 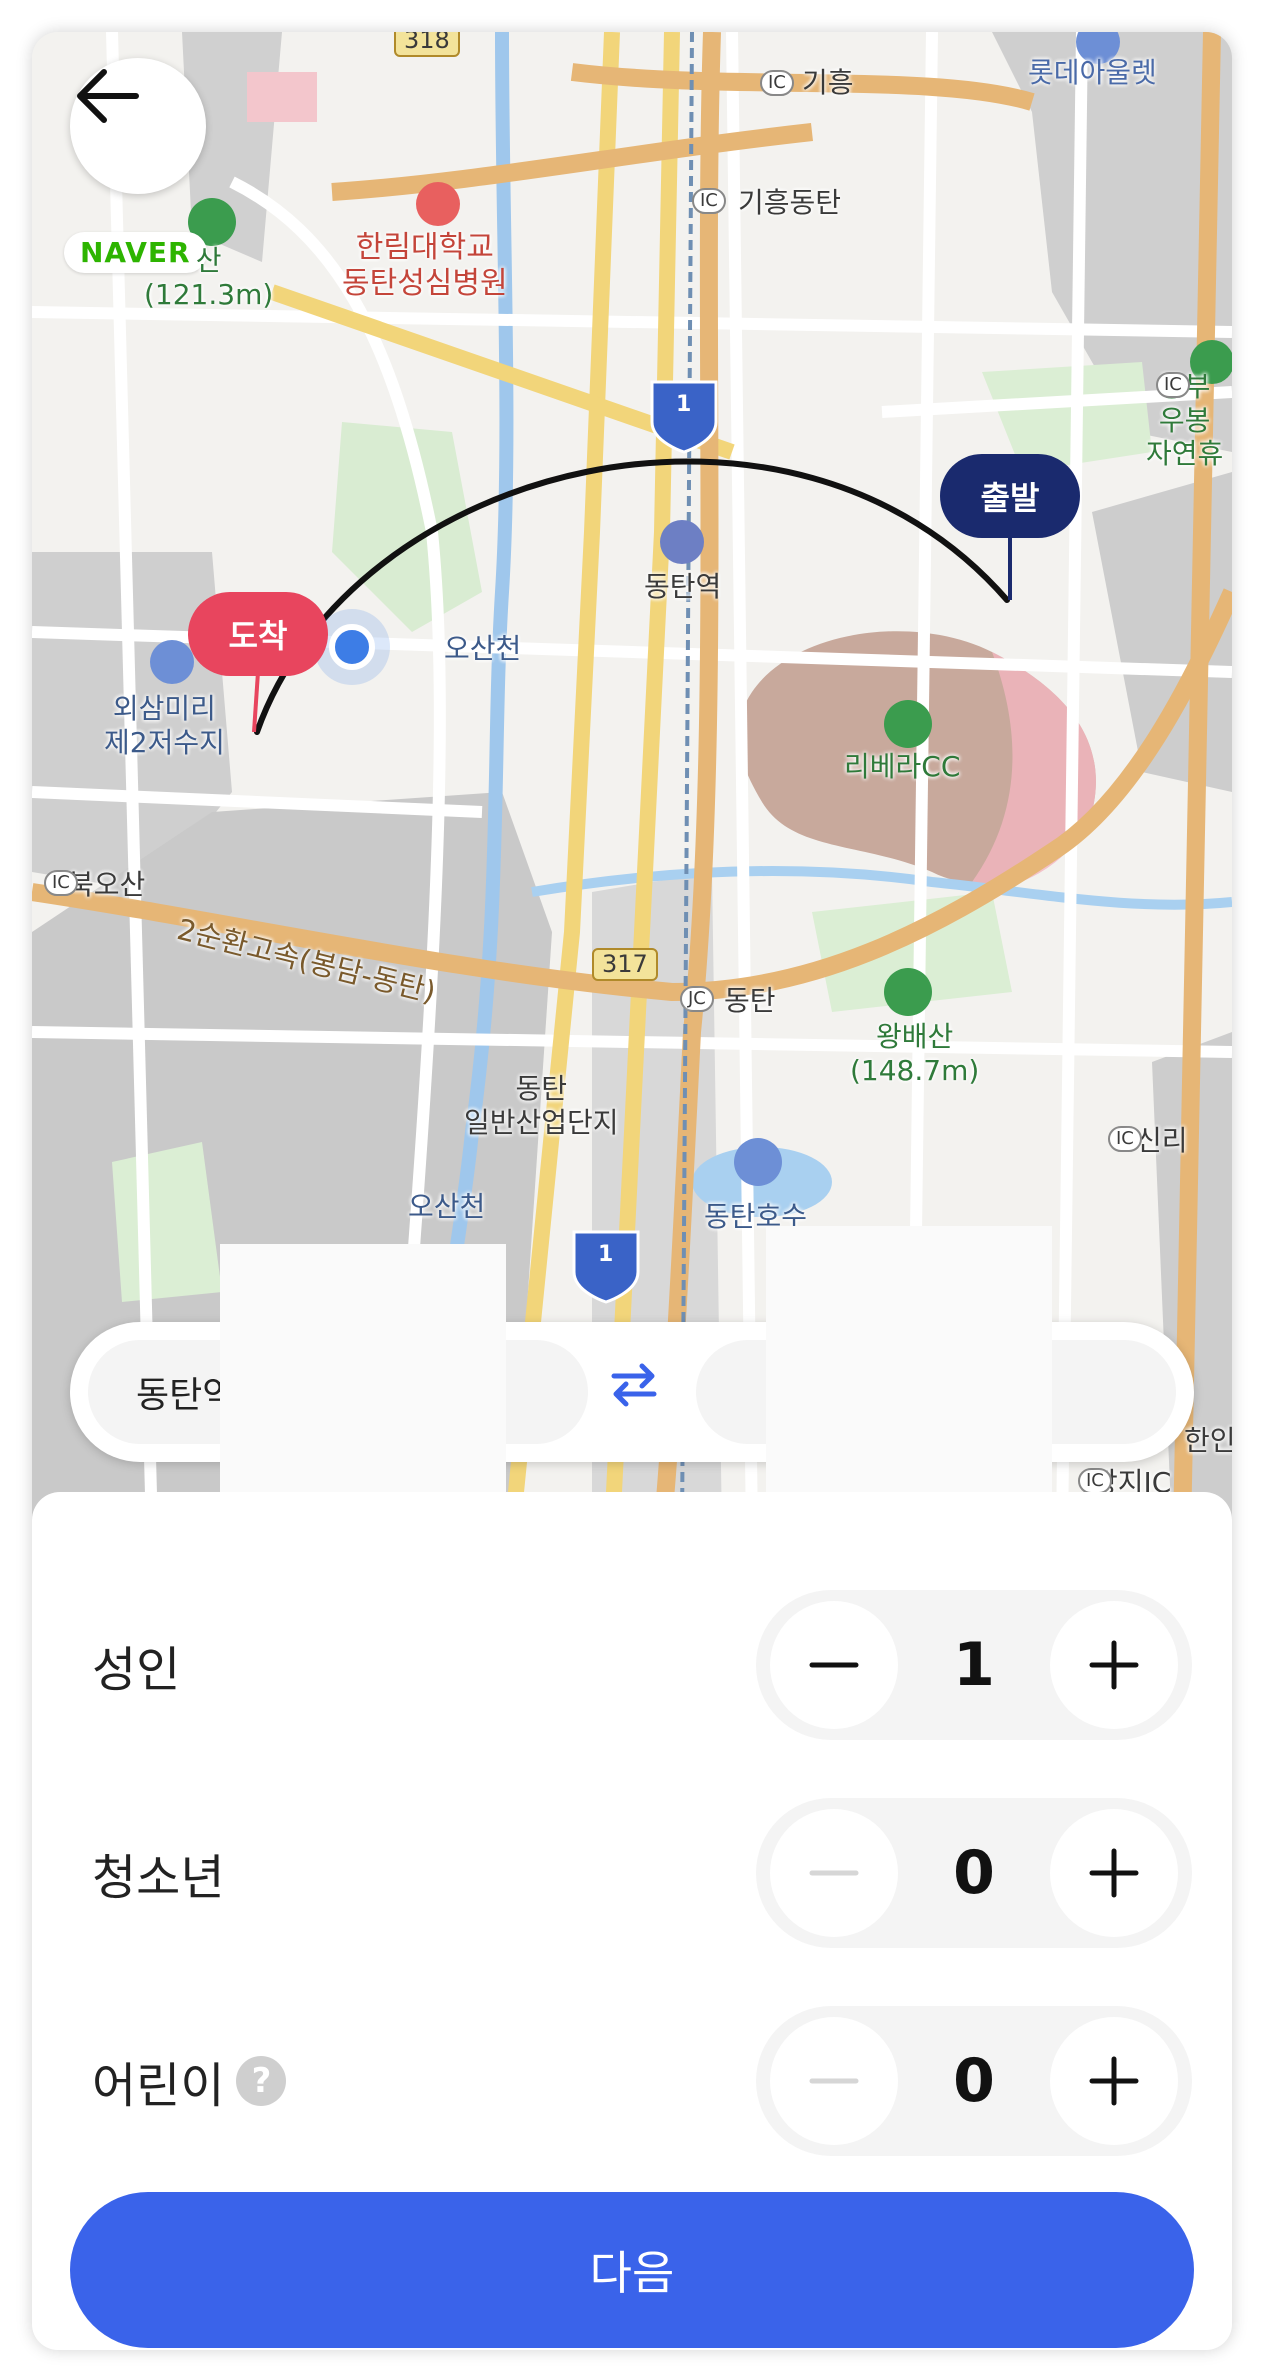 What do you see at coordinates (632, 2270) in the screenshot?
I see `next-button: 다음` at bounding box center [632, 2270].